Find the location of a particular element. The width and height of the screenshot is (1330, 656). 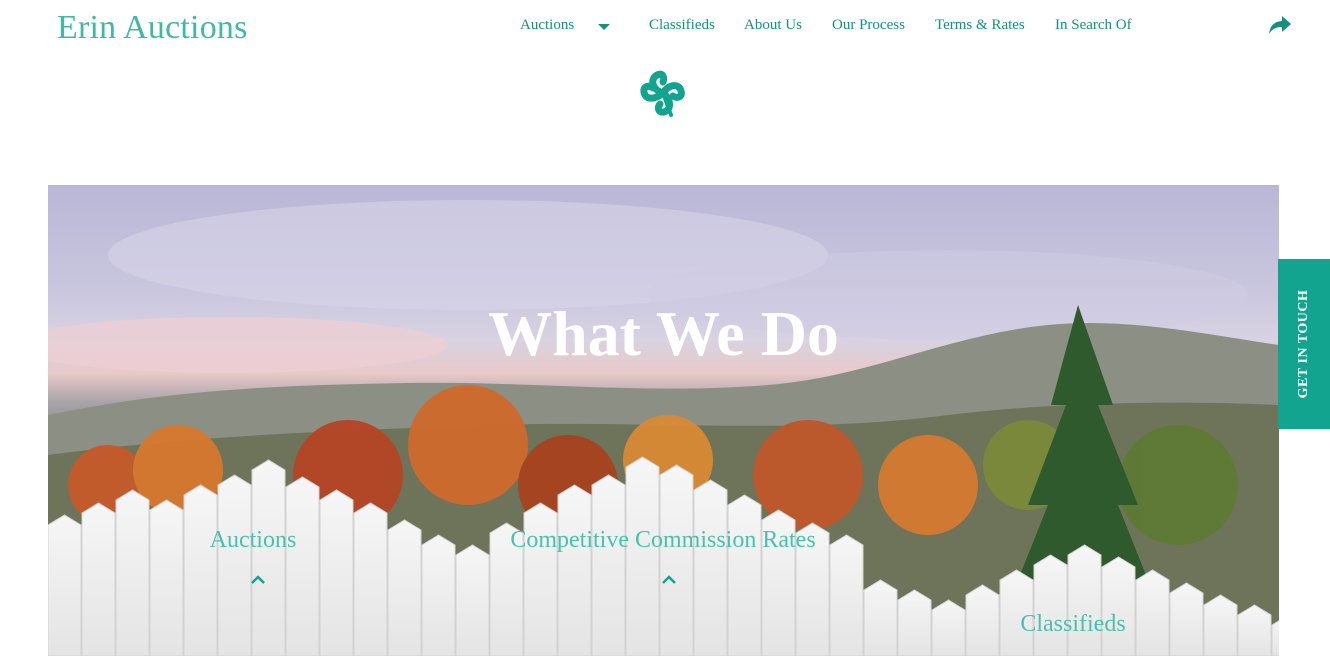

nav-our-process: Our Process is located at coordinates (868, 25).